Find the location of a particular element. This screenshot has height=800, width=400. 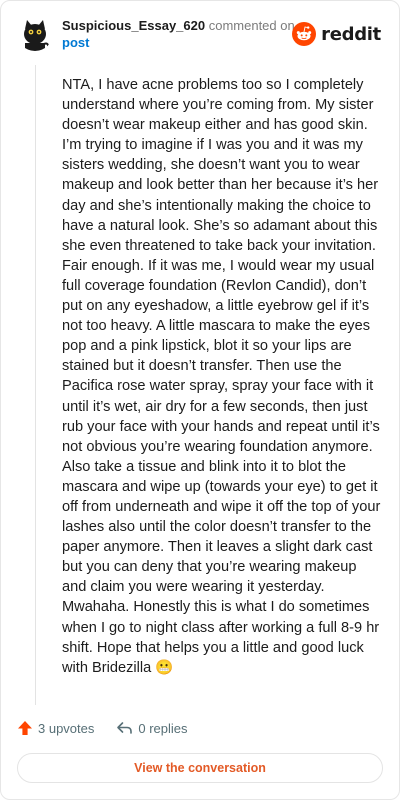

reddit-wordmark: reddit is located at coordinates (351, 34).